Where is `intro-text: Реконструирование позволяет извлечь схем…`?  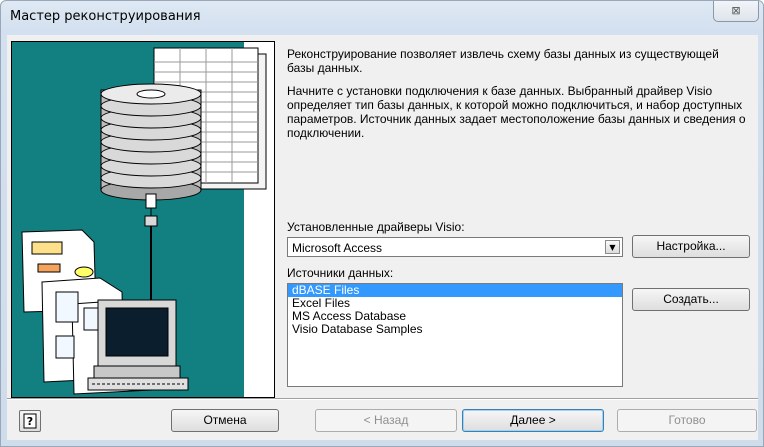 intro-text: Реконструирование позволяет извлечь схем… is located at coordinates (517, 93).